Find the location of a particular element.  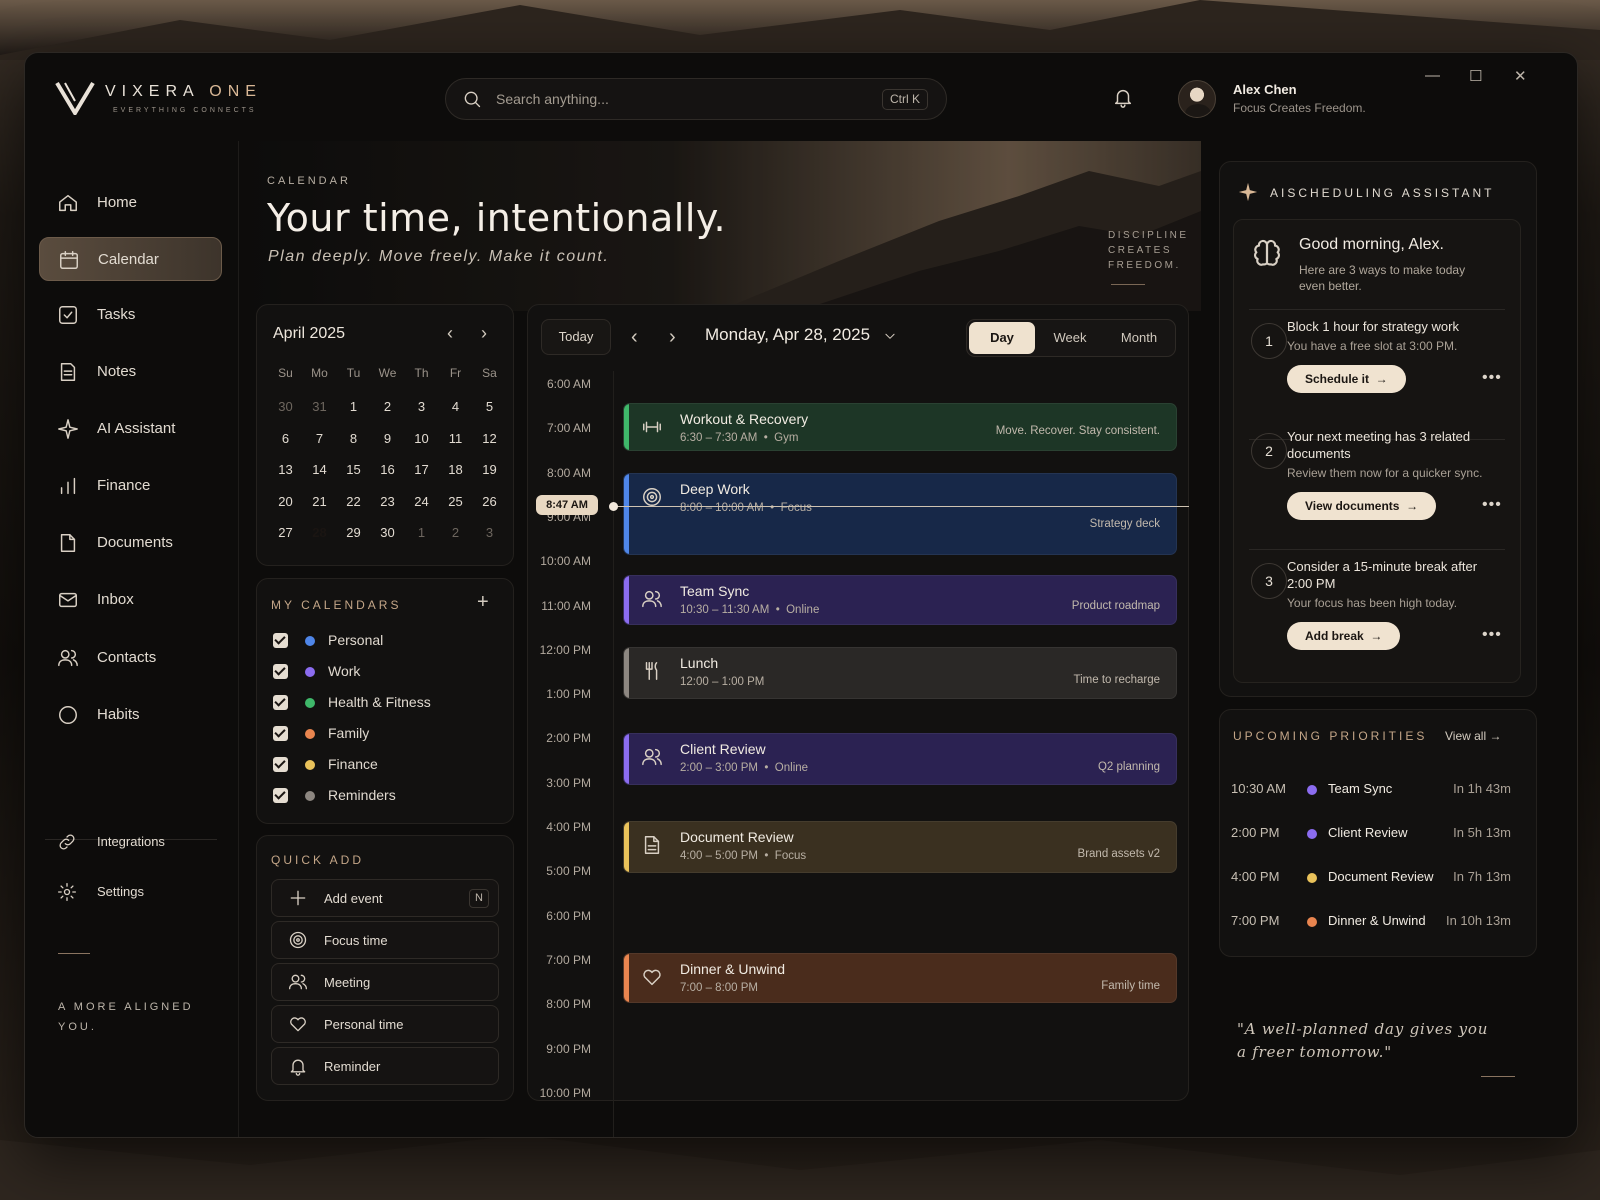

upcoming-item: 7:00 PM Dinner & Unwind In 10h 13m is located at coordinates (1371, 923).